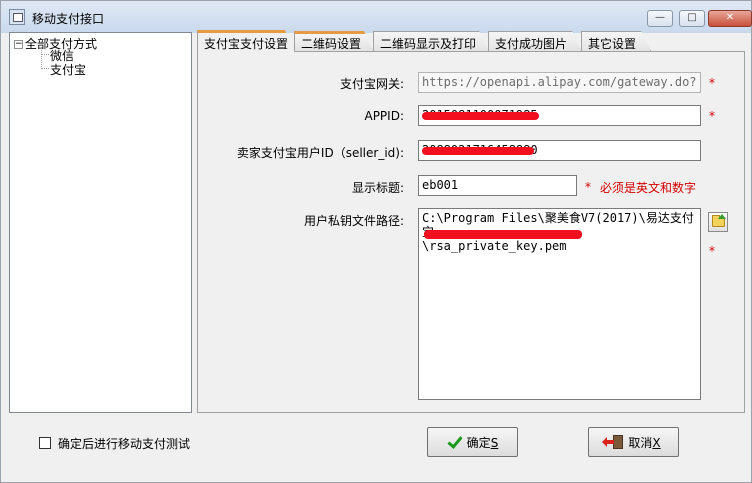 The height and width of the screenshot is (483, 752). What do you see at coordinates (692, 18) in the screenshot?
I see `maximize-button: □` at bounding box center [692, 18].